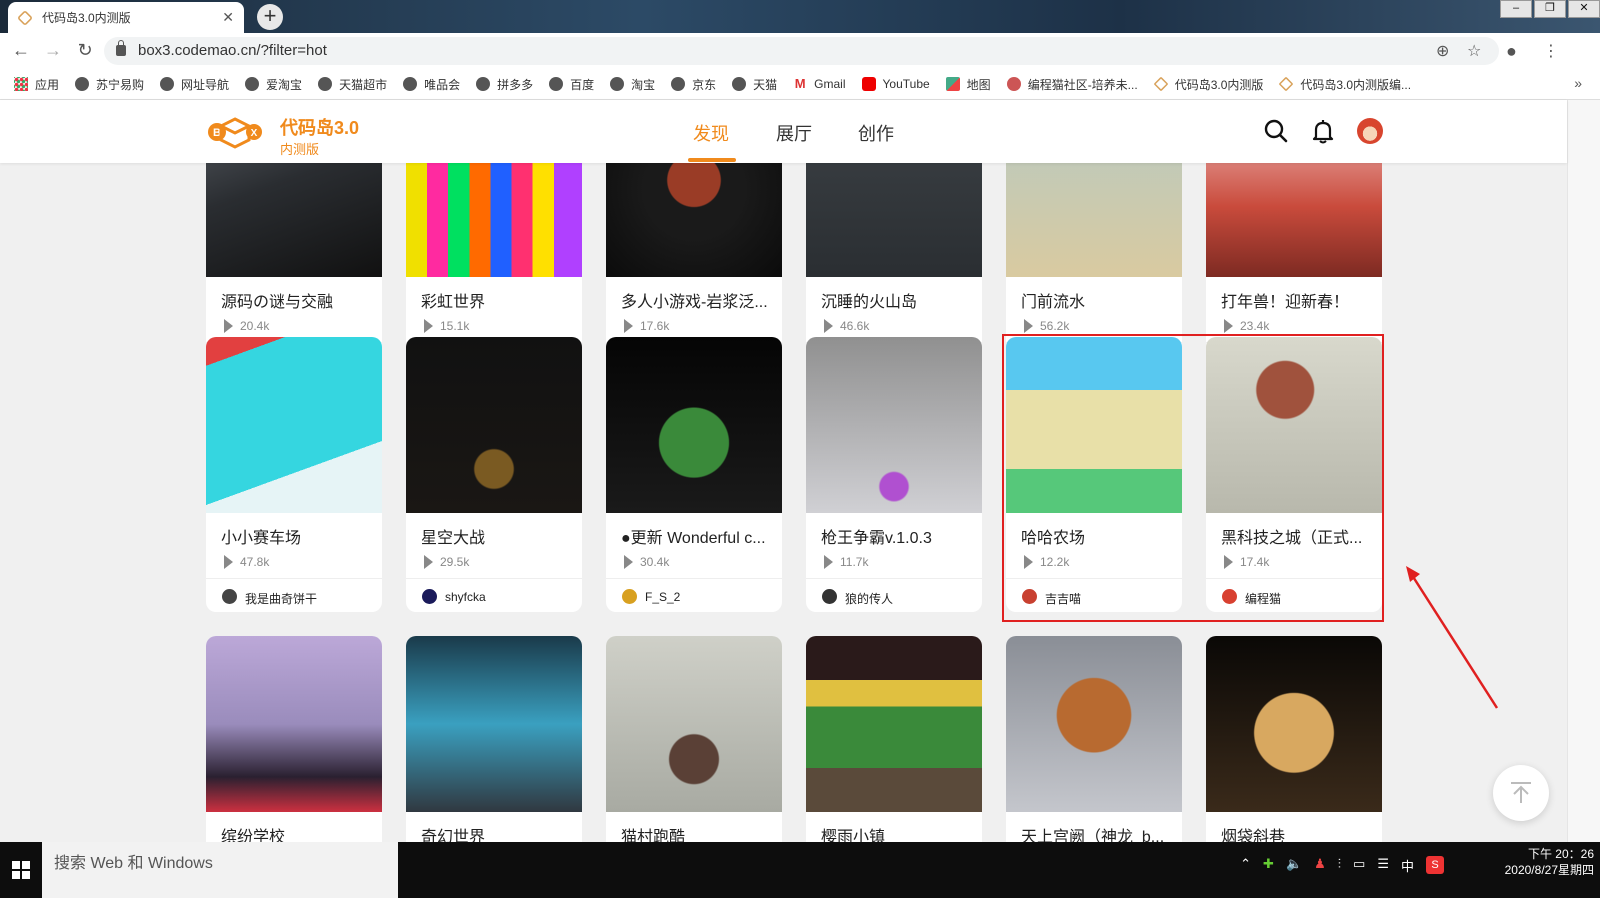 This screenshot has width=1600, height=898. I want to click on back-arrow-icon: ←, so click(21, 50).